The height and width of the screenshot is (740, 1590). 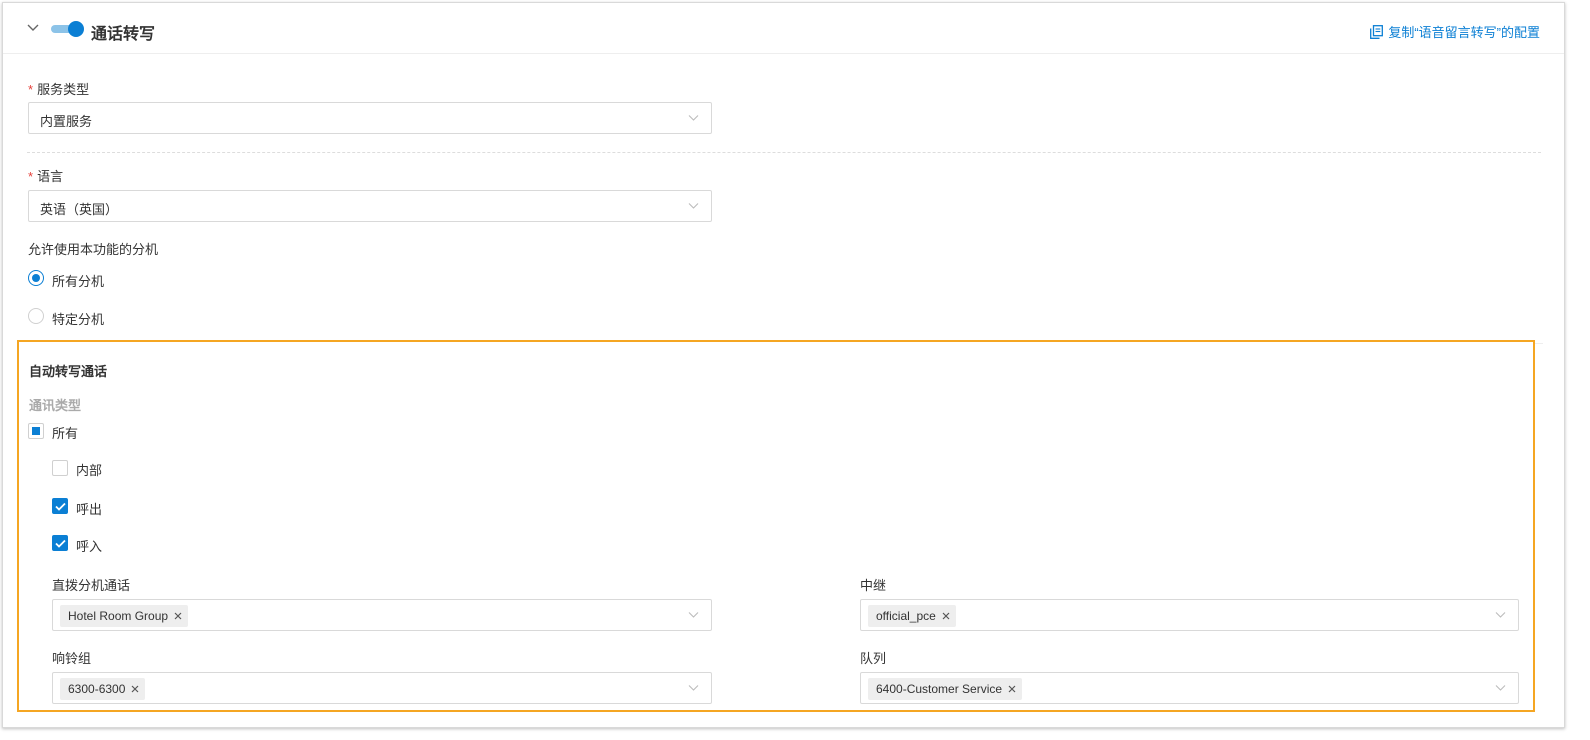 I want to click on panel-title: 通话转写, so click(x=123, y=34).